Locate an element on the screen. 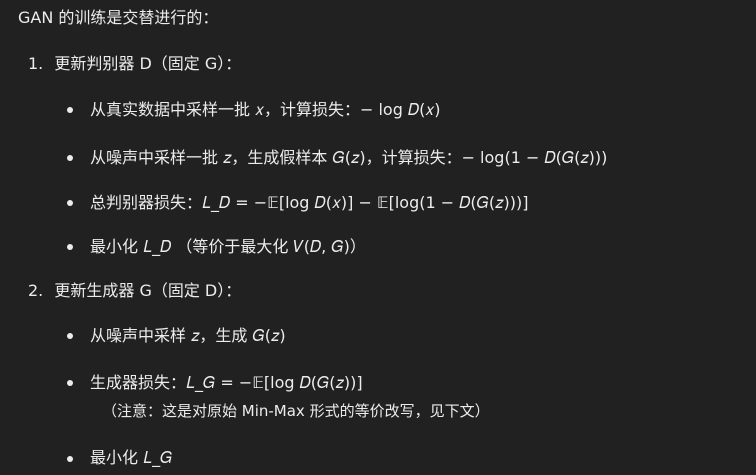 Image resolution: width=756 pixels, height=475 pixels. list-item: 最小化 𝐿_𝐷 （等价于最大化 𝑉(𝐷, 𝐺)） is located at coordinates (228, 247).